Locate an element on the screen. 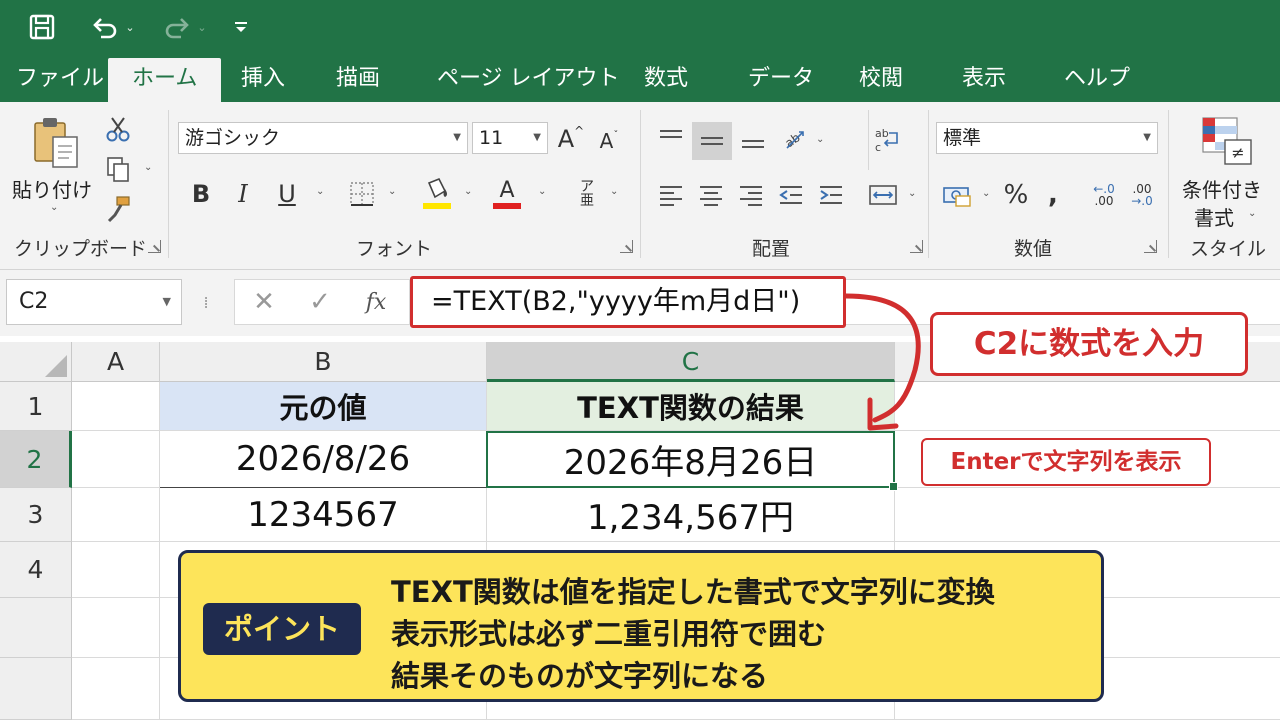 The image size is (1280, 720). column-header-a: A is located at coordinates (116, 362).